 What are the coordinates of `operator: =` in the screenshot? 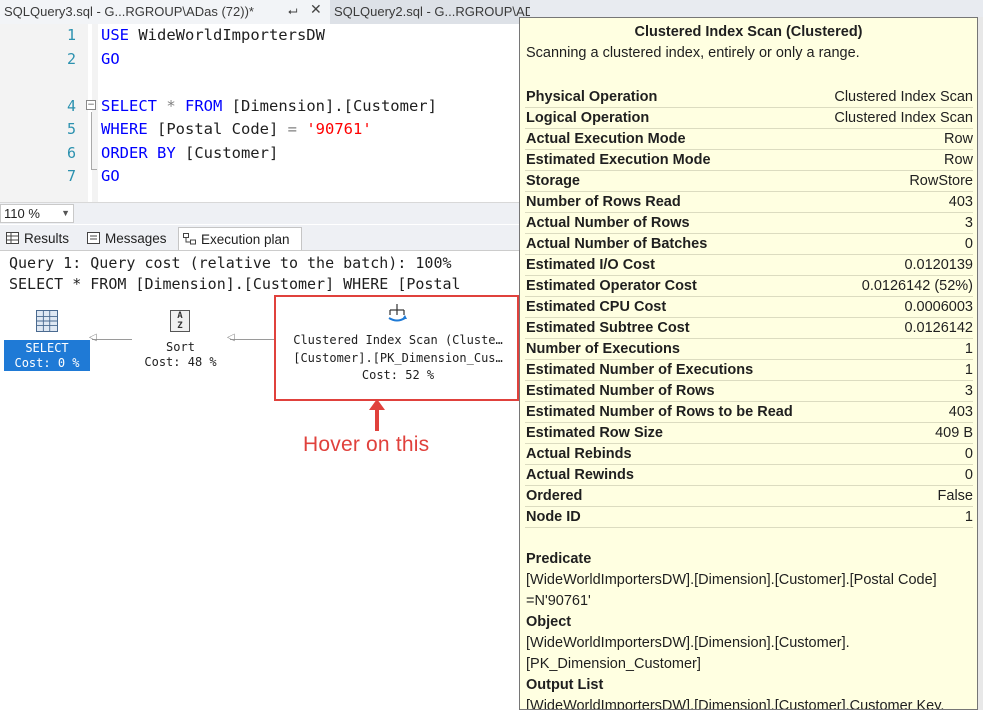 It's located at (292, 129).